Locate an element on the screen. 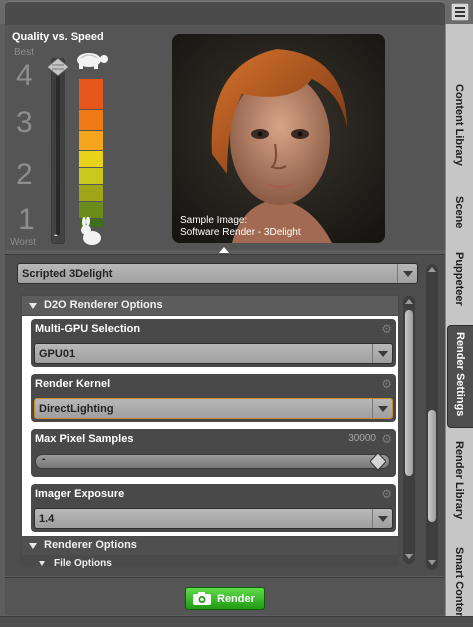 This screenshot has height=627, width=473. max-pixel-samples-option: Max Pixel Samples 30000 ⚙ - is located at coordinates (213, 453).